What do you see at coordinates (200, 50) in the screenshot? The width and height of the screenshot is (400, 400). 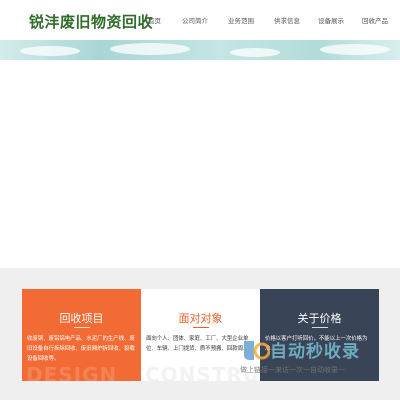 I see `sky-banner` at bounding box center [200, 50].